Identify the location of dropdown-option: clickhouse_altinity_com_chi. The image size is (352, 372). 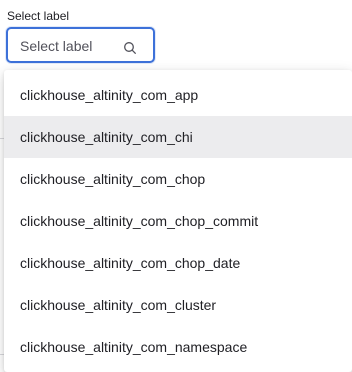
(178, 137).